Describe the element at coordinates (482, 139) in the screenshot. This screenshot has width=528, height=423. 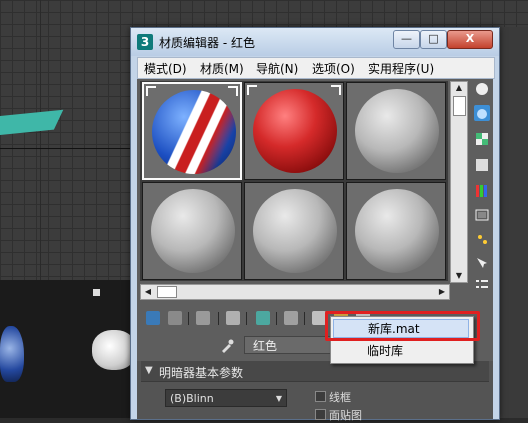
I see `background-icon` at that location.